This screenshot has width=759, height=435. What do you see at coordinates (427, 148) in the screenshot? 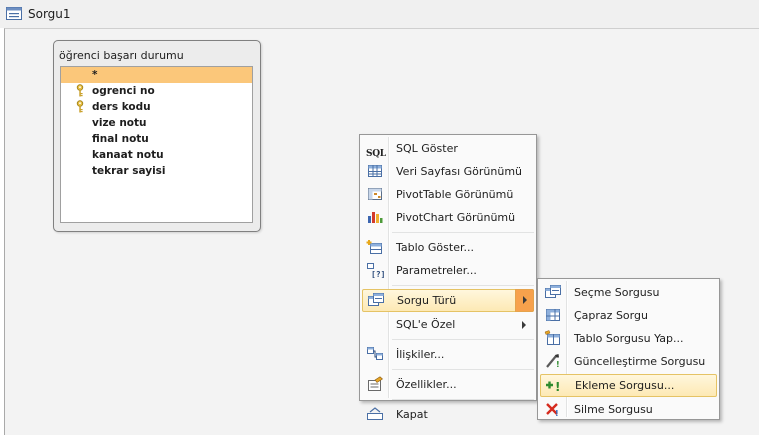
I see `menu-item-label: SQL Göster` at bounding box center [427, 148].